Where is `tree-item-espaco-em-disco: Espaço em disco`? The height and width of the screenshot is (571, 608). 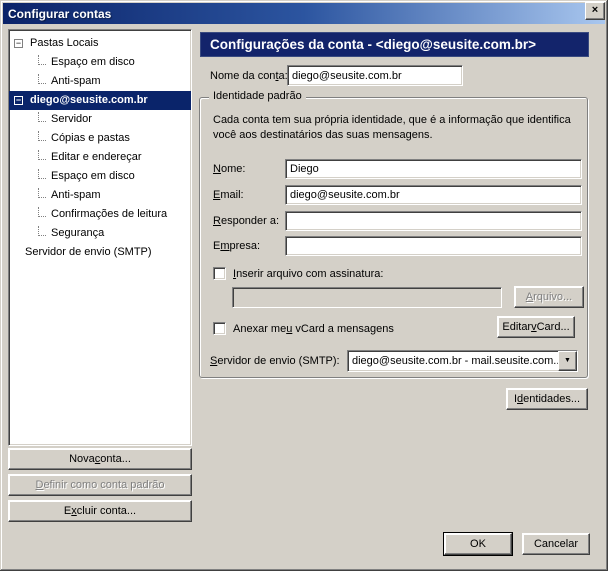
tree-item-espaco-em-disco: Espaço em disco is located at coordinates (100, 176).